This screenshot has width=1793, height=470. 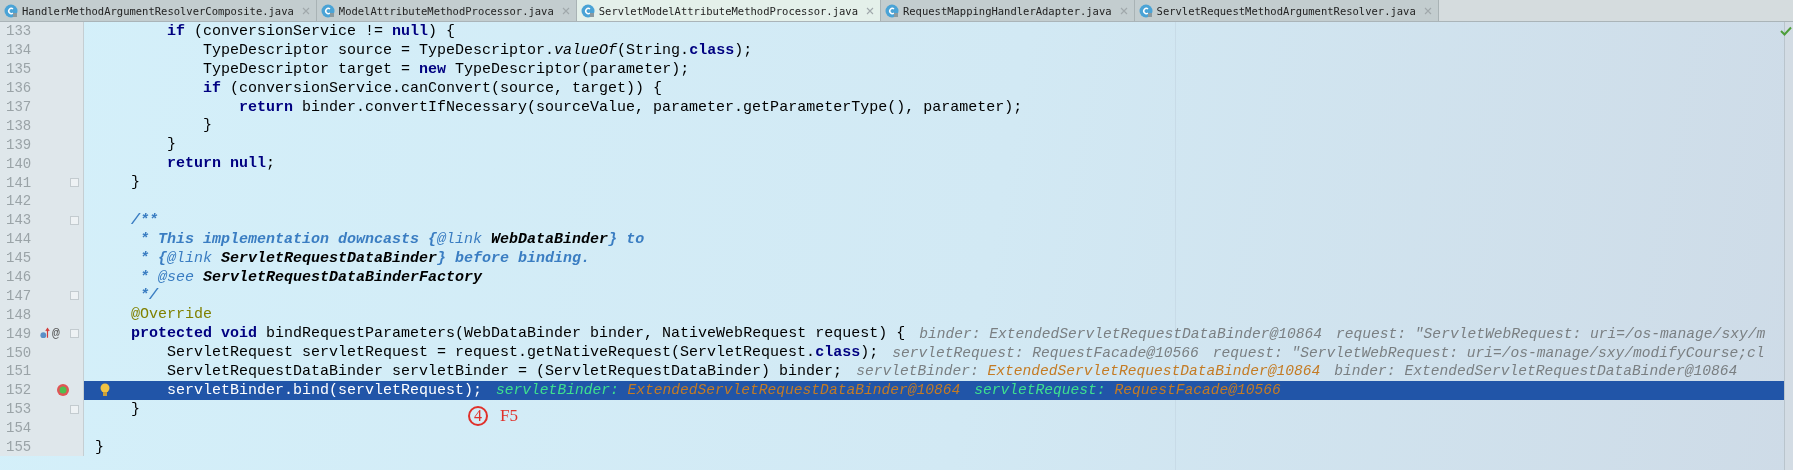 What do you see at coordinates (63, 390) in the screenshot?
I see `breakpoint-icon` at bounding box center [63, 390].